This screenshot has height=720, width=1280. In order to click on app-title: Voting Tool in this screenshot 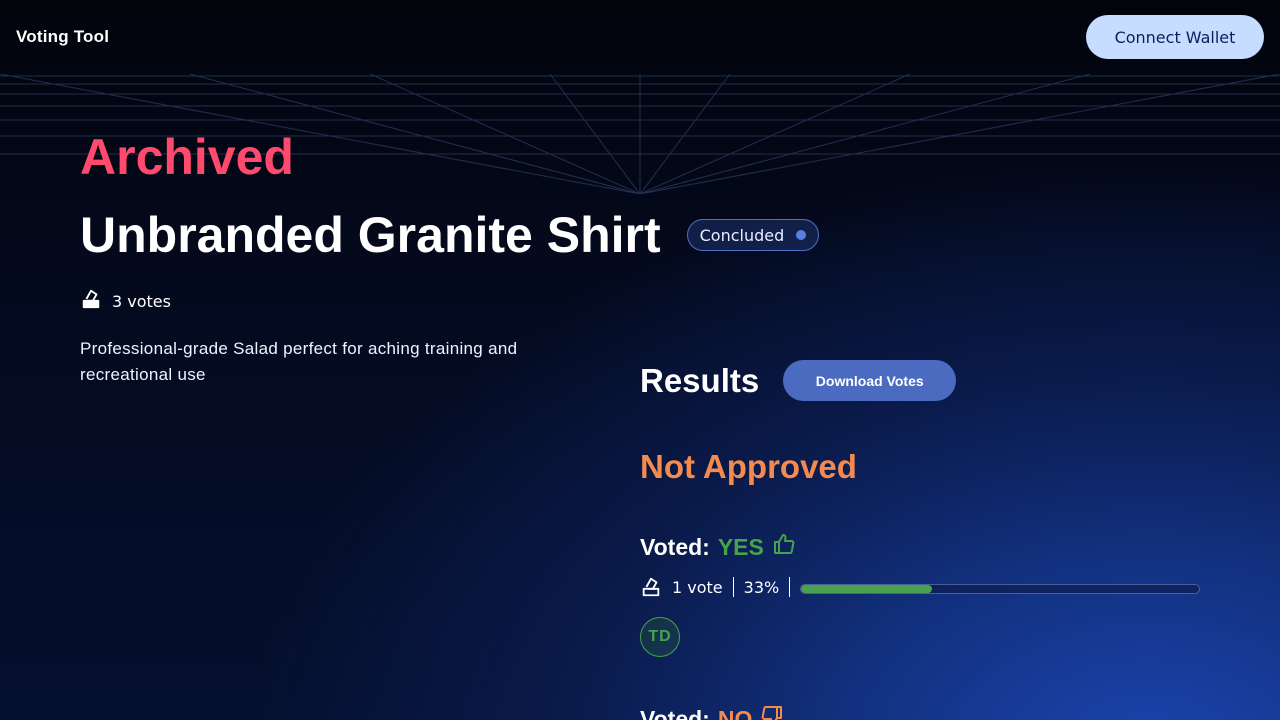, I will do `click(62, 37)`.